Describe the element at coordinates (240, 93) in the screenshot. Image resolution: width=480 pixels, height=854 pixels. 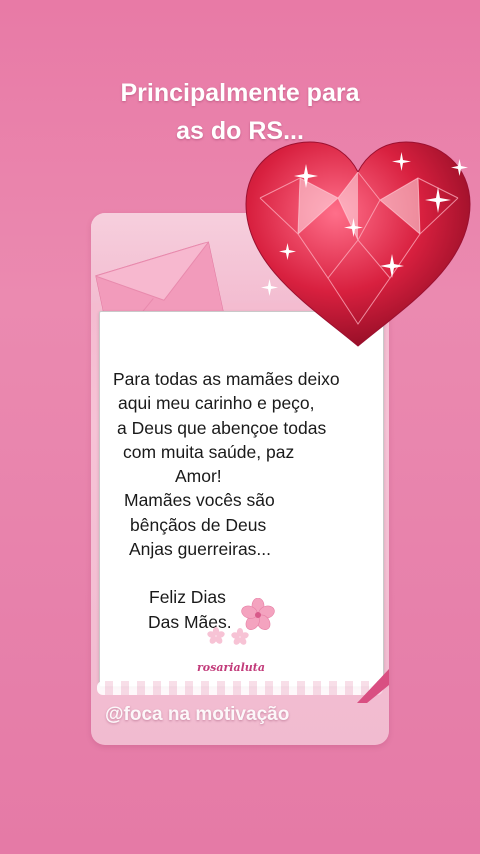
I see `caption-line-1: Principalmente para` at that location.